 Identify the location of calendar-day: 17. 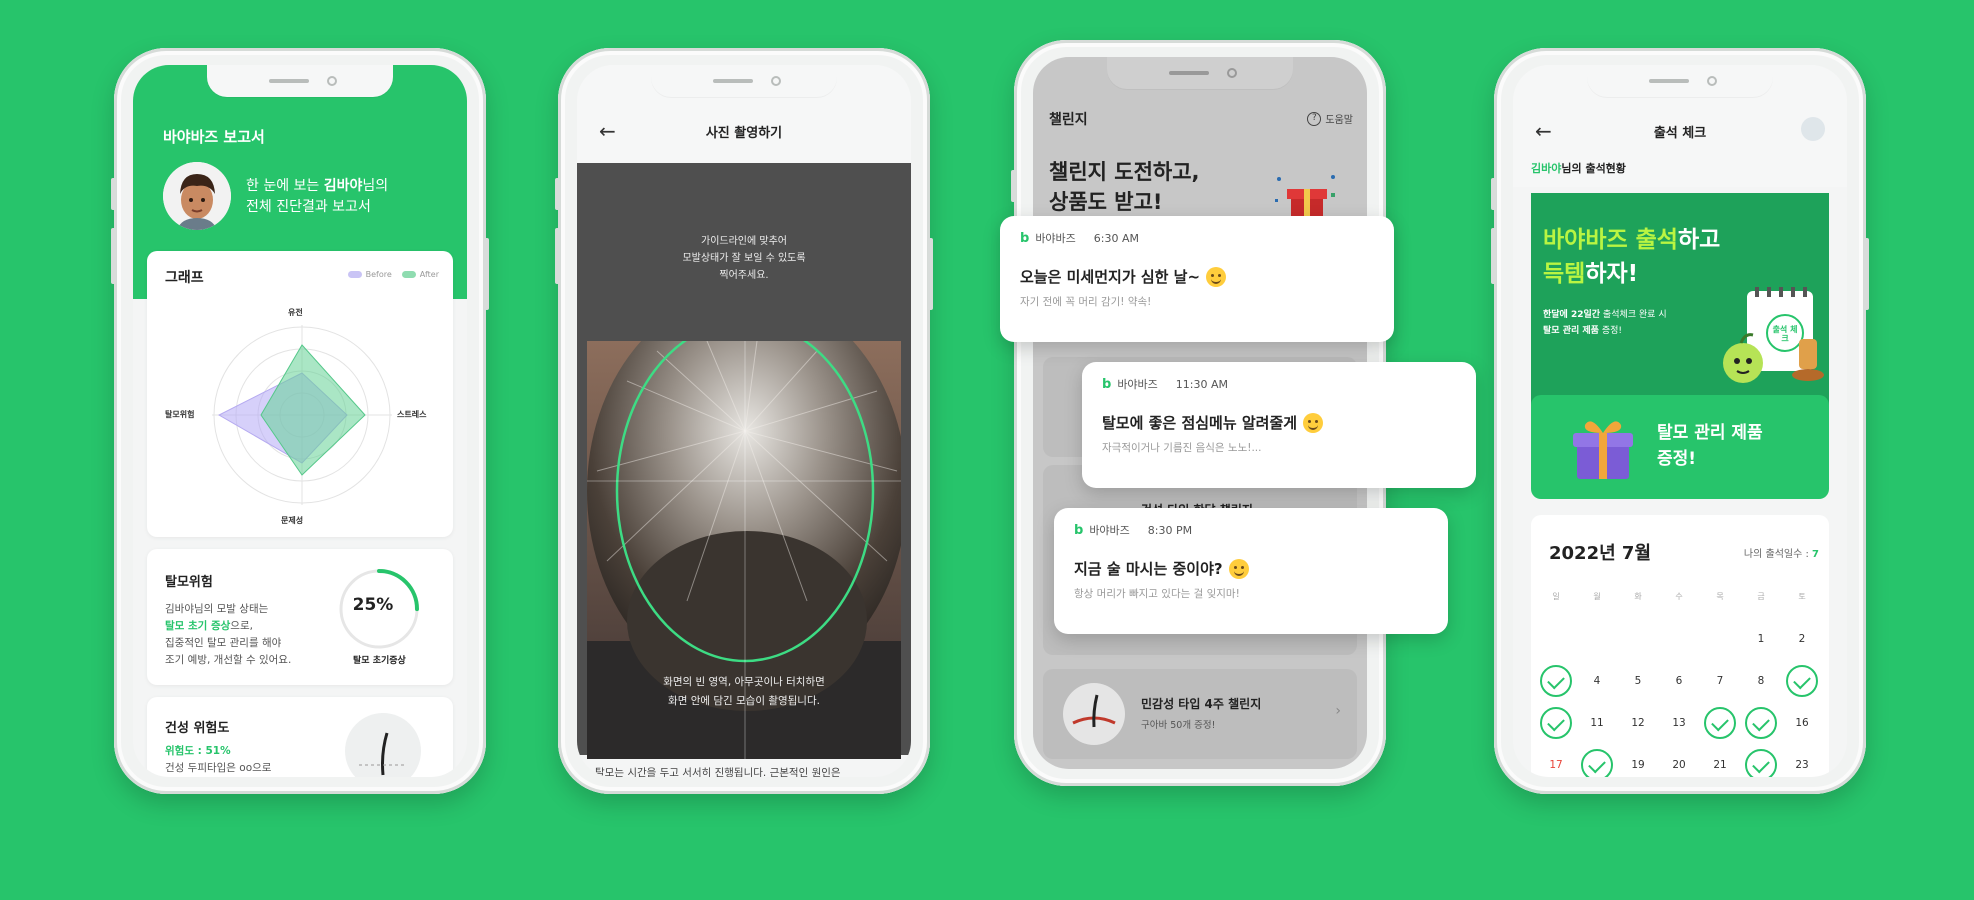
(1556, 764).